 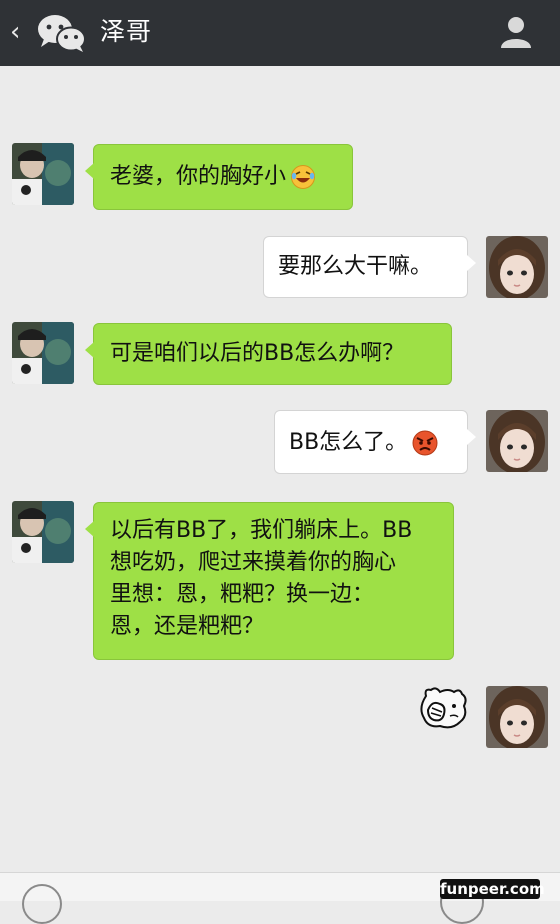 What do you see at coordinates (261, 530) in the screenshot?
I see `message-text-line: 以后有BB了，我们躺床上。BB` at bounding box center [261, 530].